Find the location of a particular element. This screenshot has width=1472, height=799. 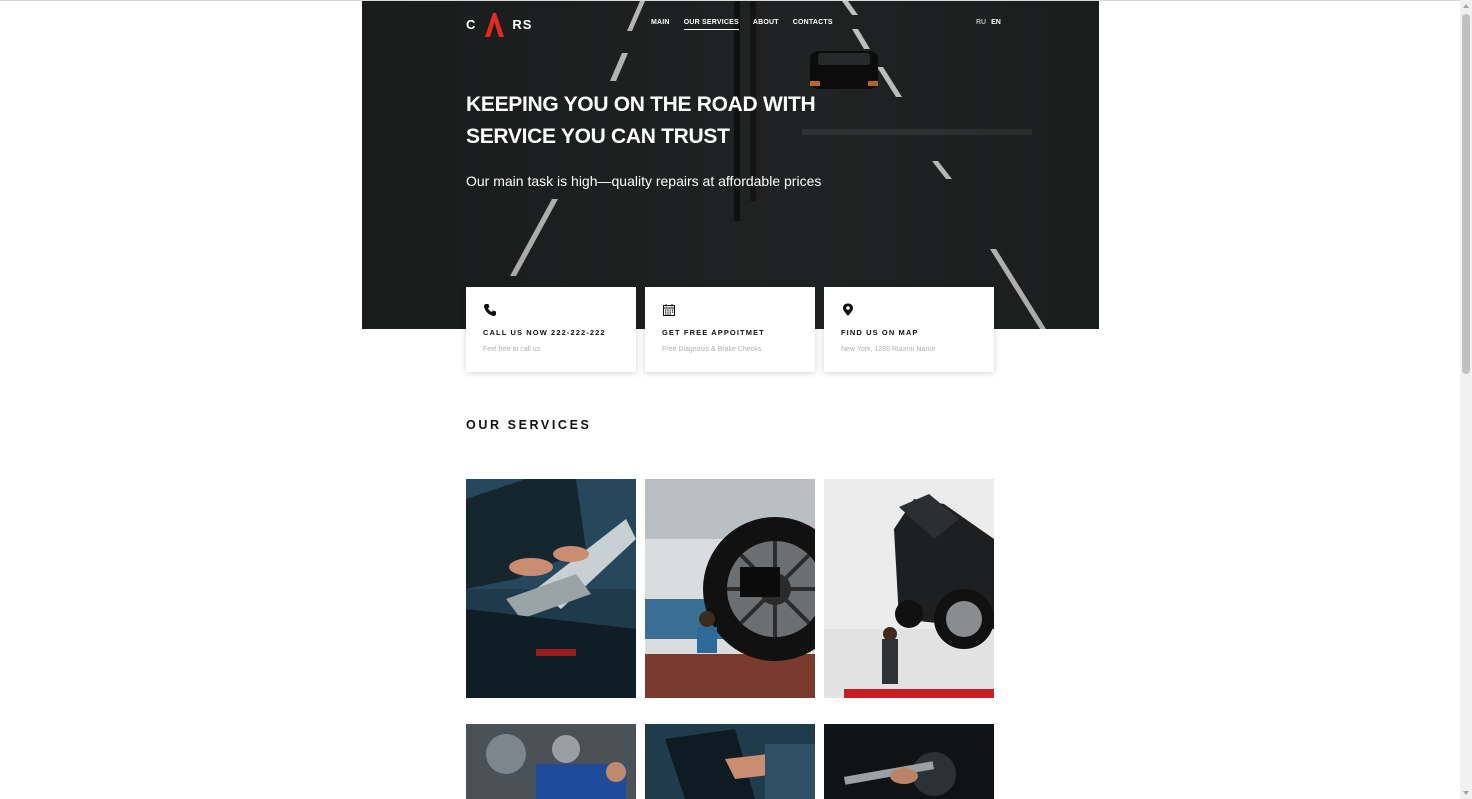

nav-about: ABOUT is located at coordinates (766, 24).